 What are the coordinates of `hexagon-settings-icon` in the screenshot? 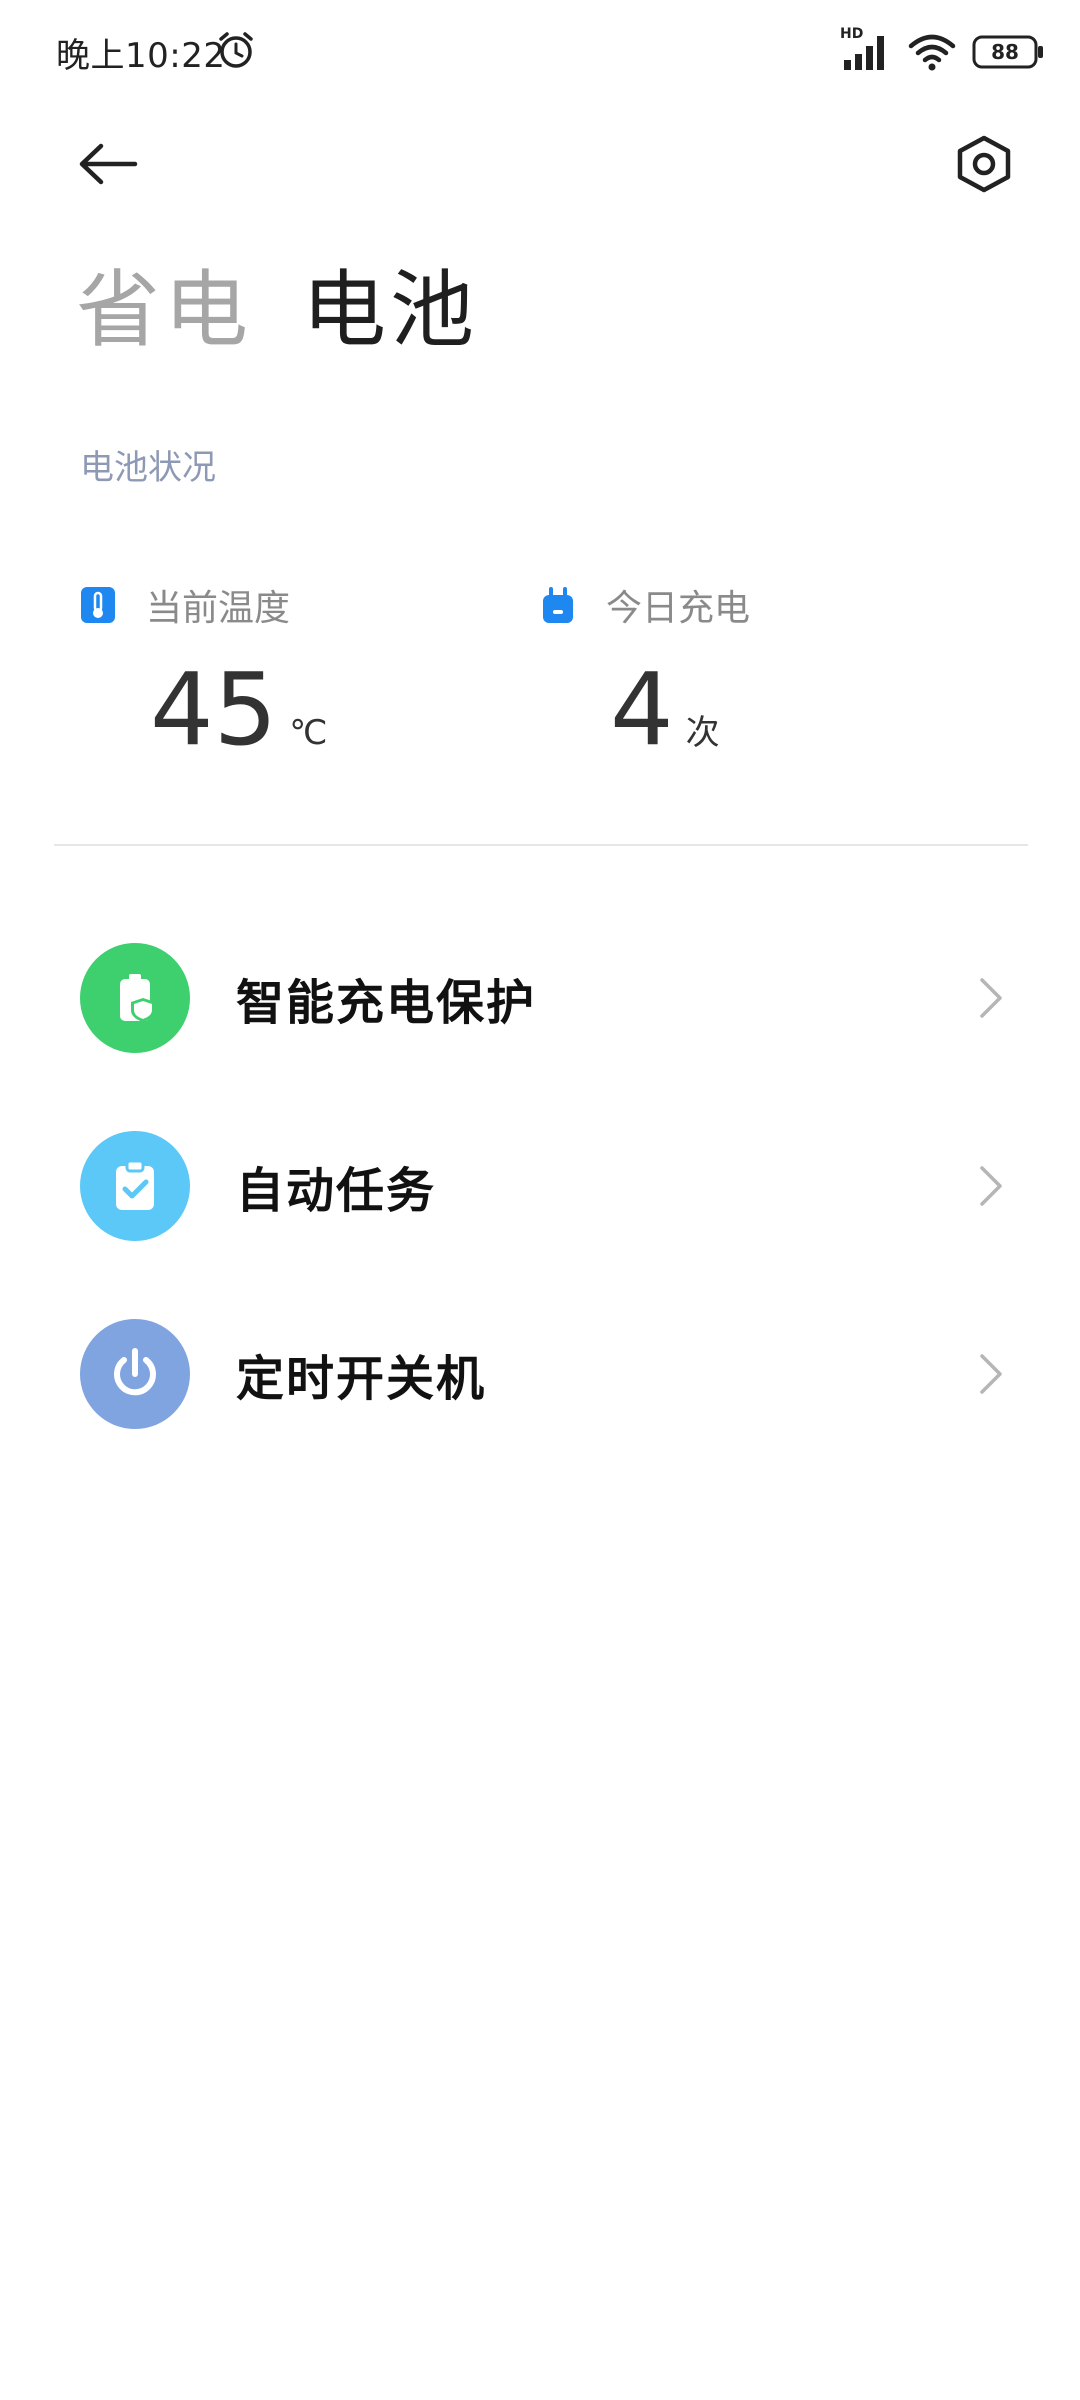 It's located at (984, 164).